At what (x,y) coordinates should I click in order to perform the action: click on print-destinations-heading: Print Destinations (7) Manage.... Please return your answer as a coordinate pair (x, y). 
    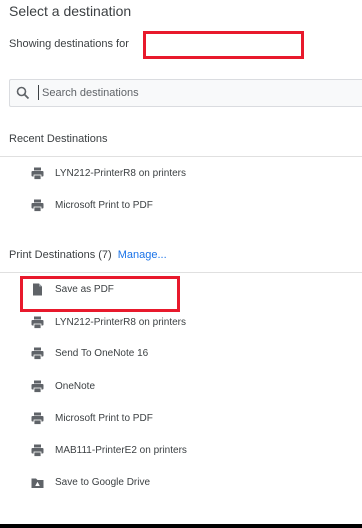
    Looking at the image, I should click on (88, 255).